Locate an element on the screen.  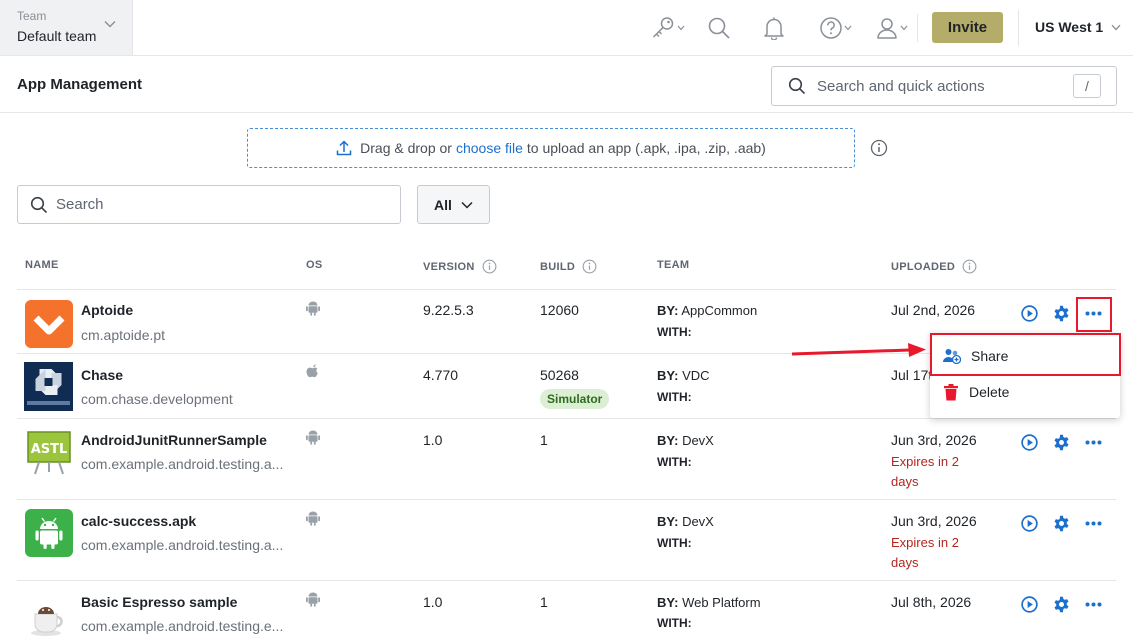
app-icon-astl: ASTL is located at coordinates (49, 452).